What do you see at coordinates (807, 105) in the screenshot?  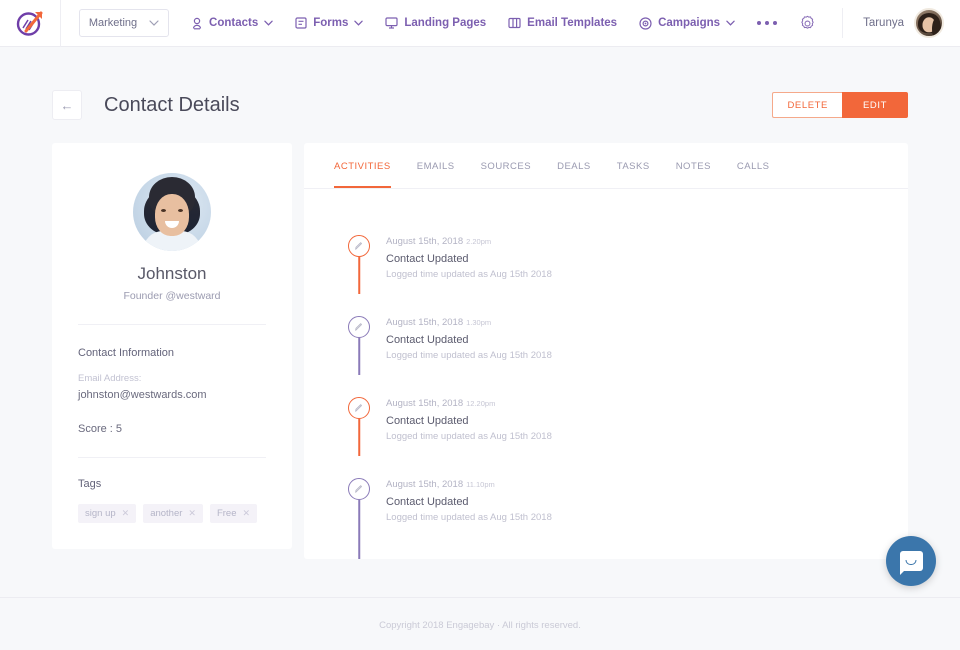 I see `delete-button: DELETE` at bounding box center [807, 105].